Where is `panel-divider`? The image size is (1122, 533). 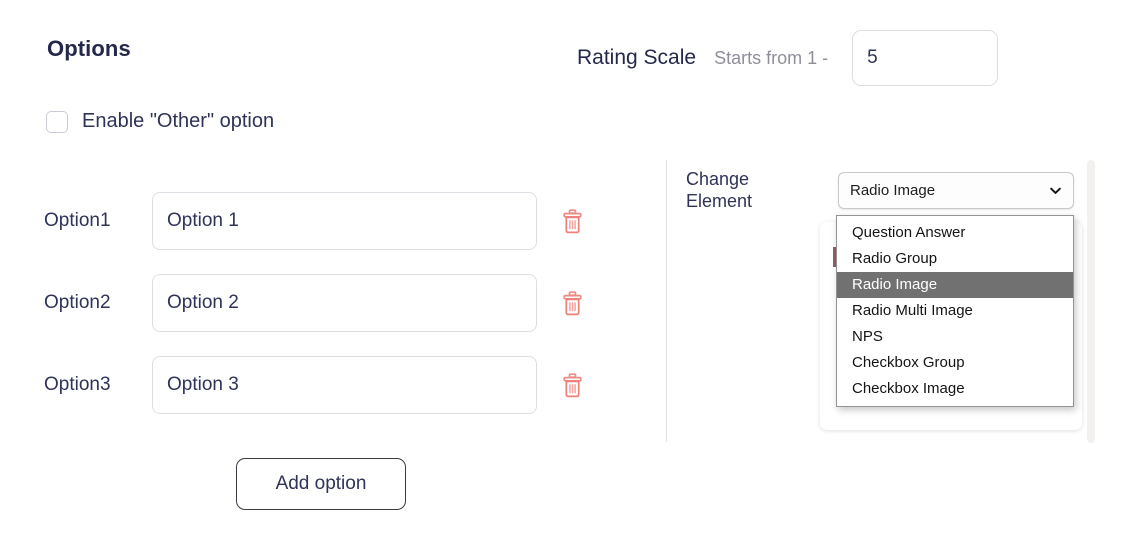
panel-divider is located at coordinates (666, 301).